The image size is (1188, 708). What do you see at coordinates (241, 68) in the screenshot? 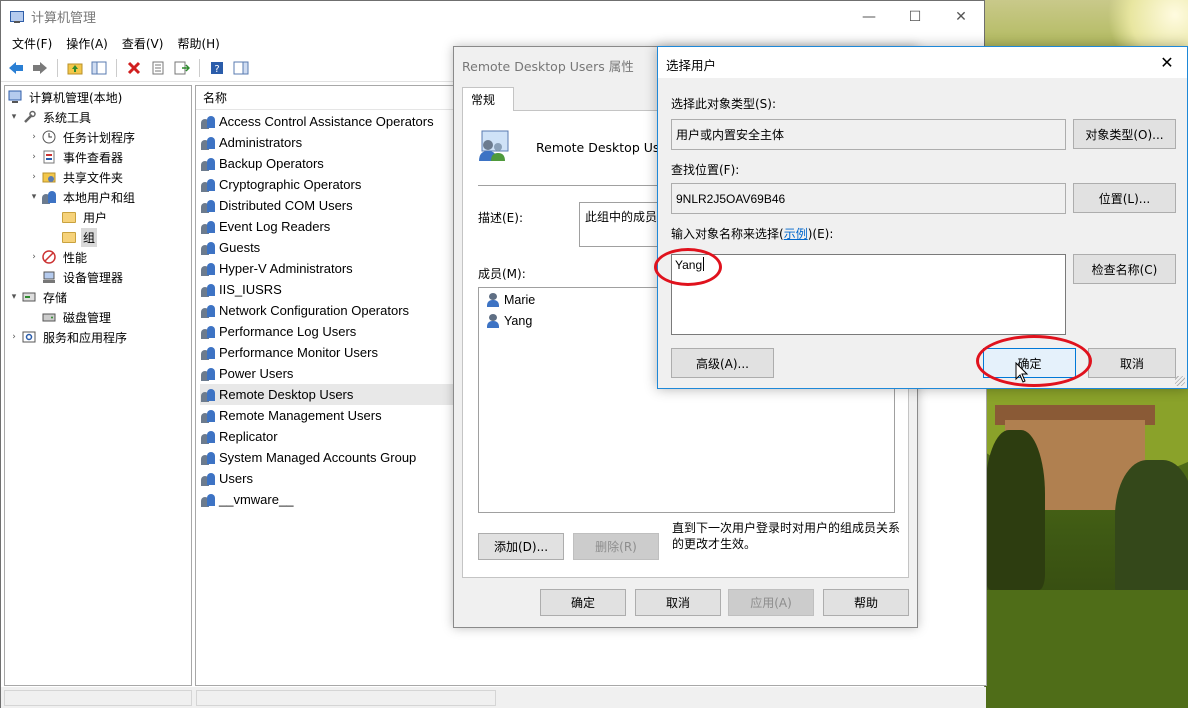
I see `action-pane-icon` at bounding box center [241, 68].